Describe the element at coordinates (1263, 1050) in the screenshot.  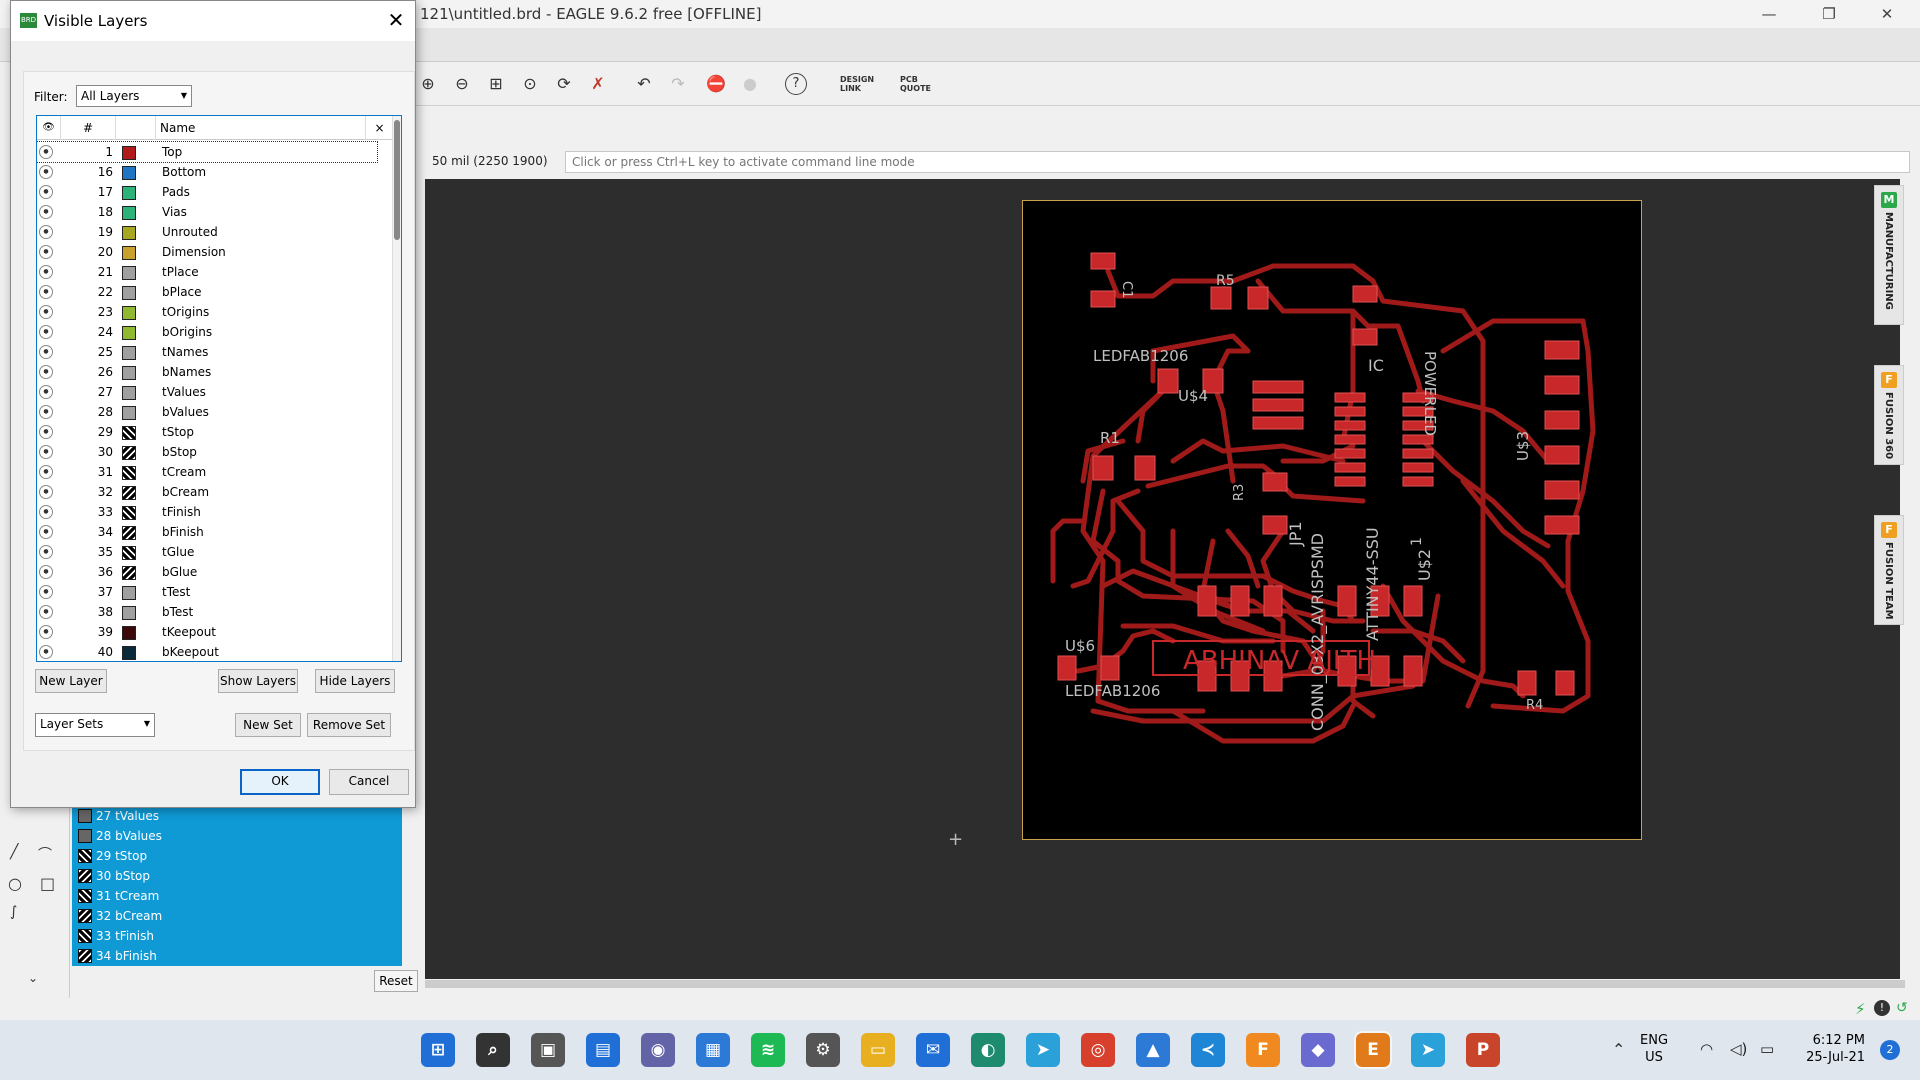
I see `fusion-icon: F` at that location.